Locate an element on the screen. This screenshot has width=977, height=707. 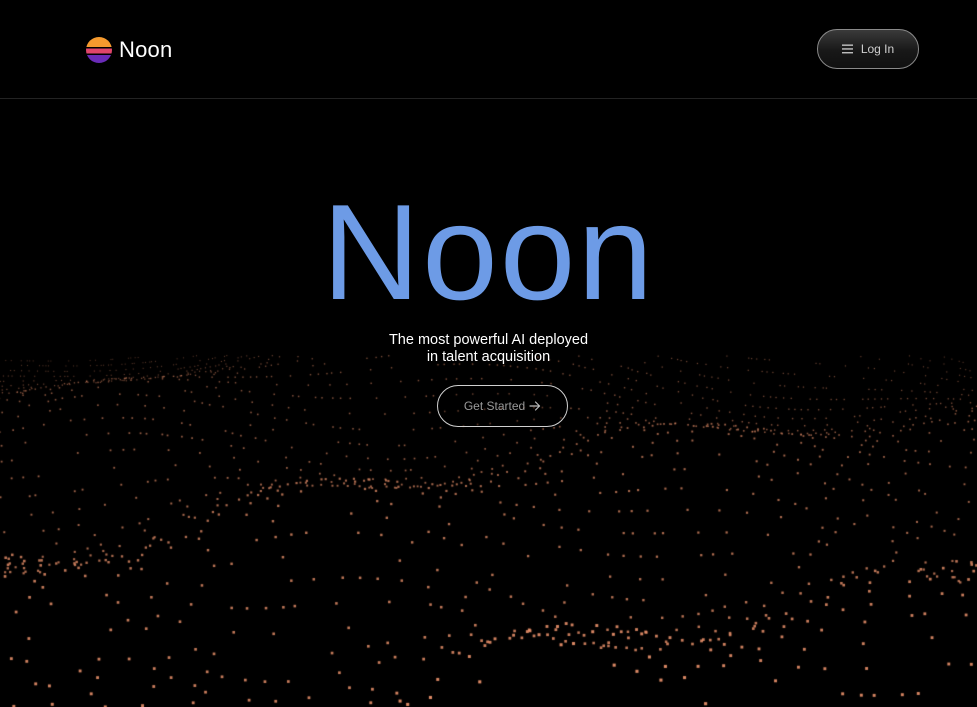
top-navbar: Noon Log In is located at coordinates (488, 49).